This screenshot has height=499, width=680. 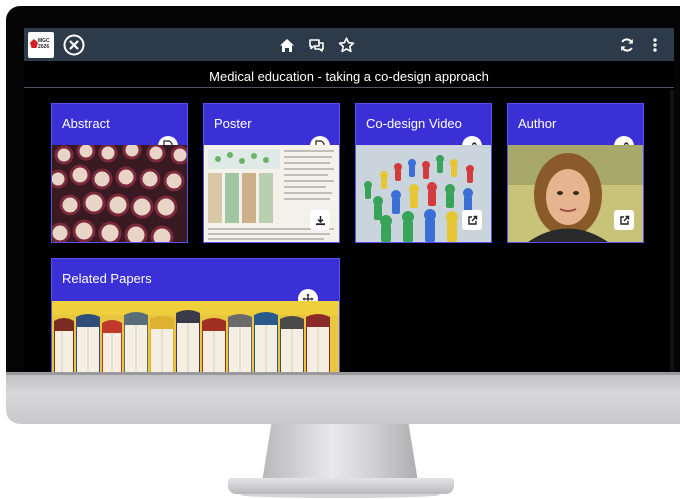 I want to click on card-co-design-video: Co-design Video, so click(x=423, y=173).